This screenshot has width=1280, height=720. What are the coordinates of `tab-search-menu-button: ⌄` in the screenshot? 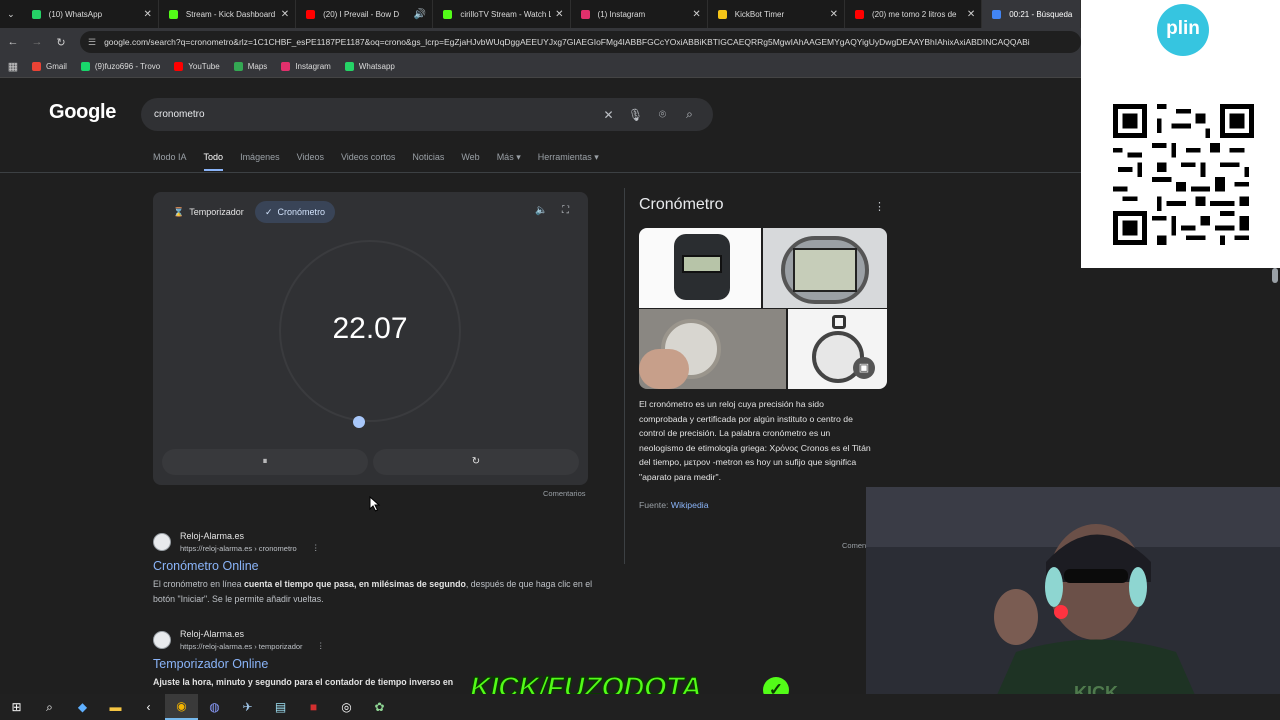 It's located at (11, 14).